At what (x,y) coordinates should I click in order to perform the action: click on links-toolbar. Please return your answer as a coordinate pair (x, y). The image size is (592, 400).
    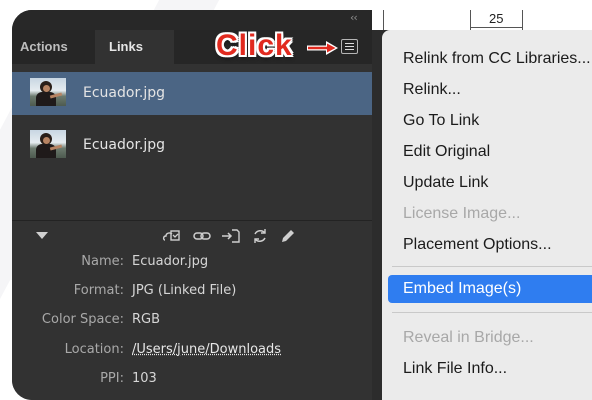
    Looking at the image, I should click on (192, 234).